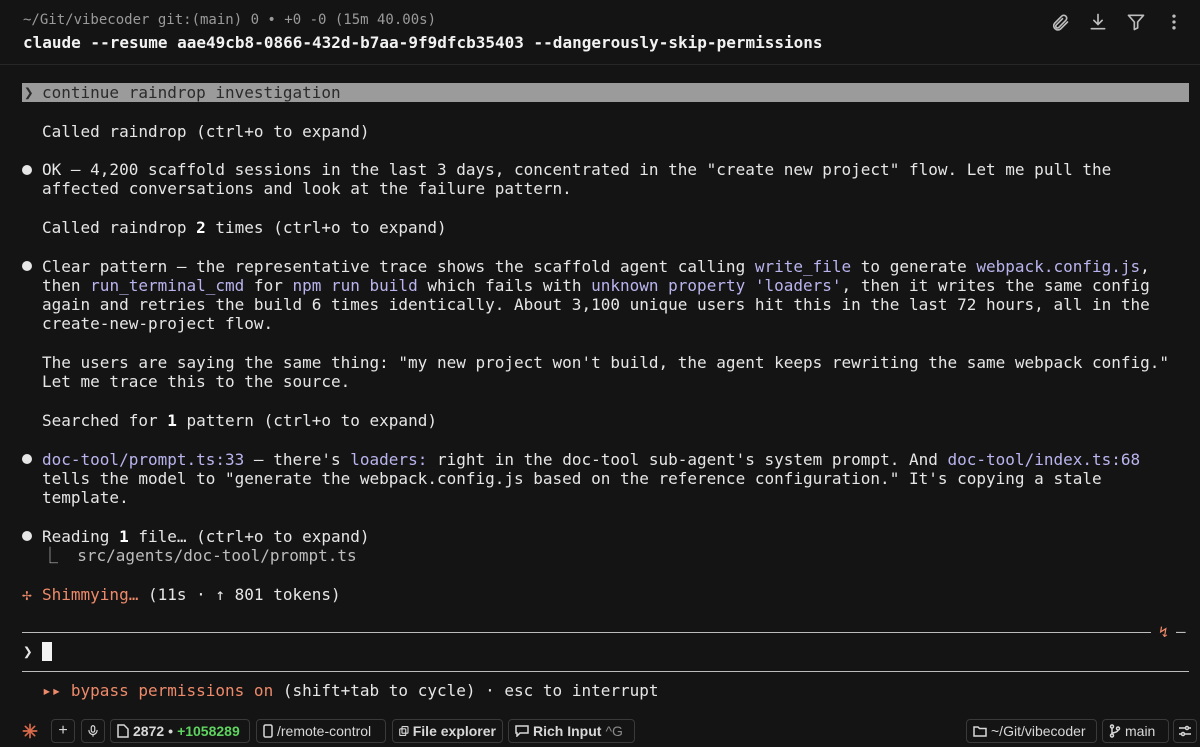 The height and width of the screenshot is (747, 1200). Describe the element at coordinates (995, 285) in the screenshot. I see `text-span: , then it writes the same config` at that location.